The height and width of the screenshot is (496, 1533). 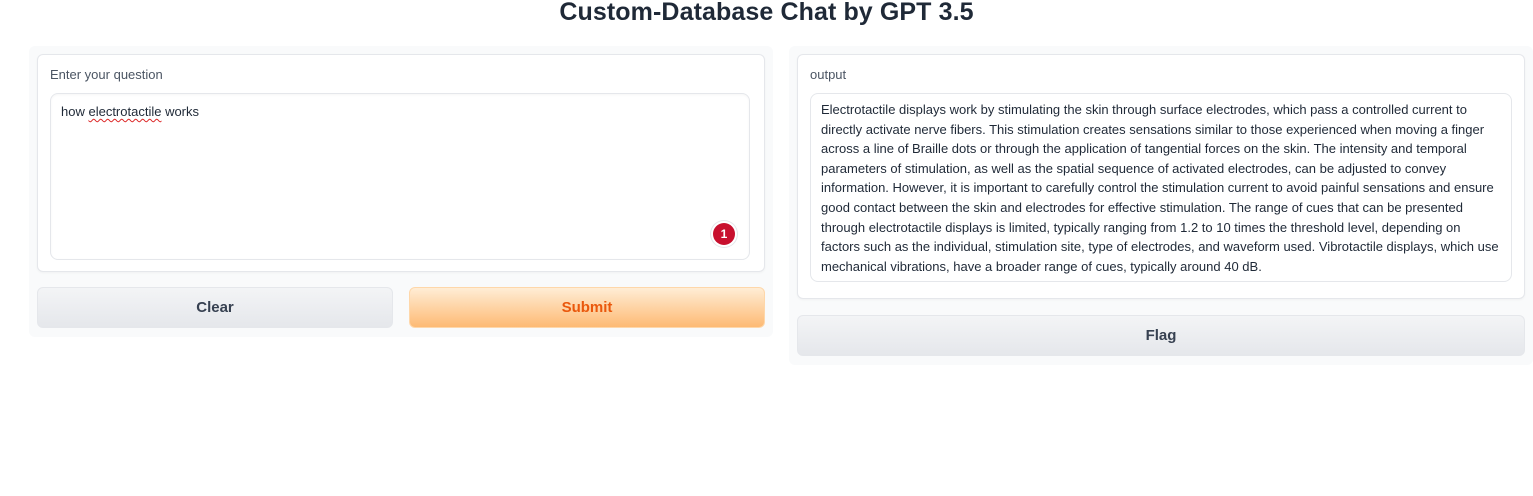 I want to click on question-text-suffix: works, so click(x=180, y=111).